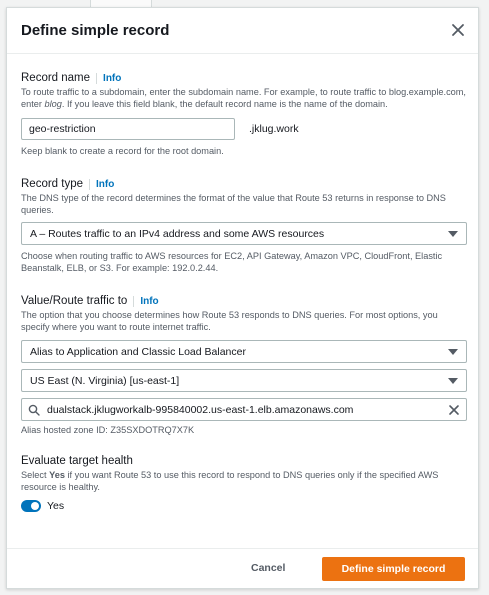 This screenshot has height=595, width=489. I want to click on close-button, so click(458, 30).